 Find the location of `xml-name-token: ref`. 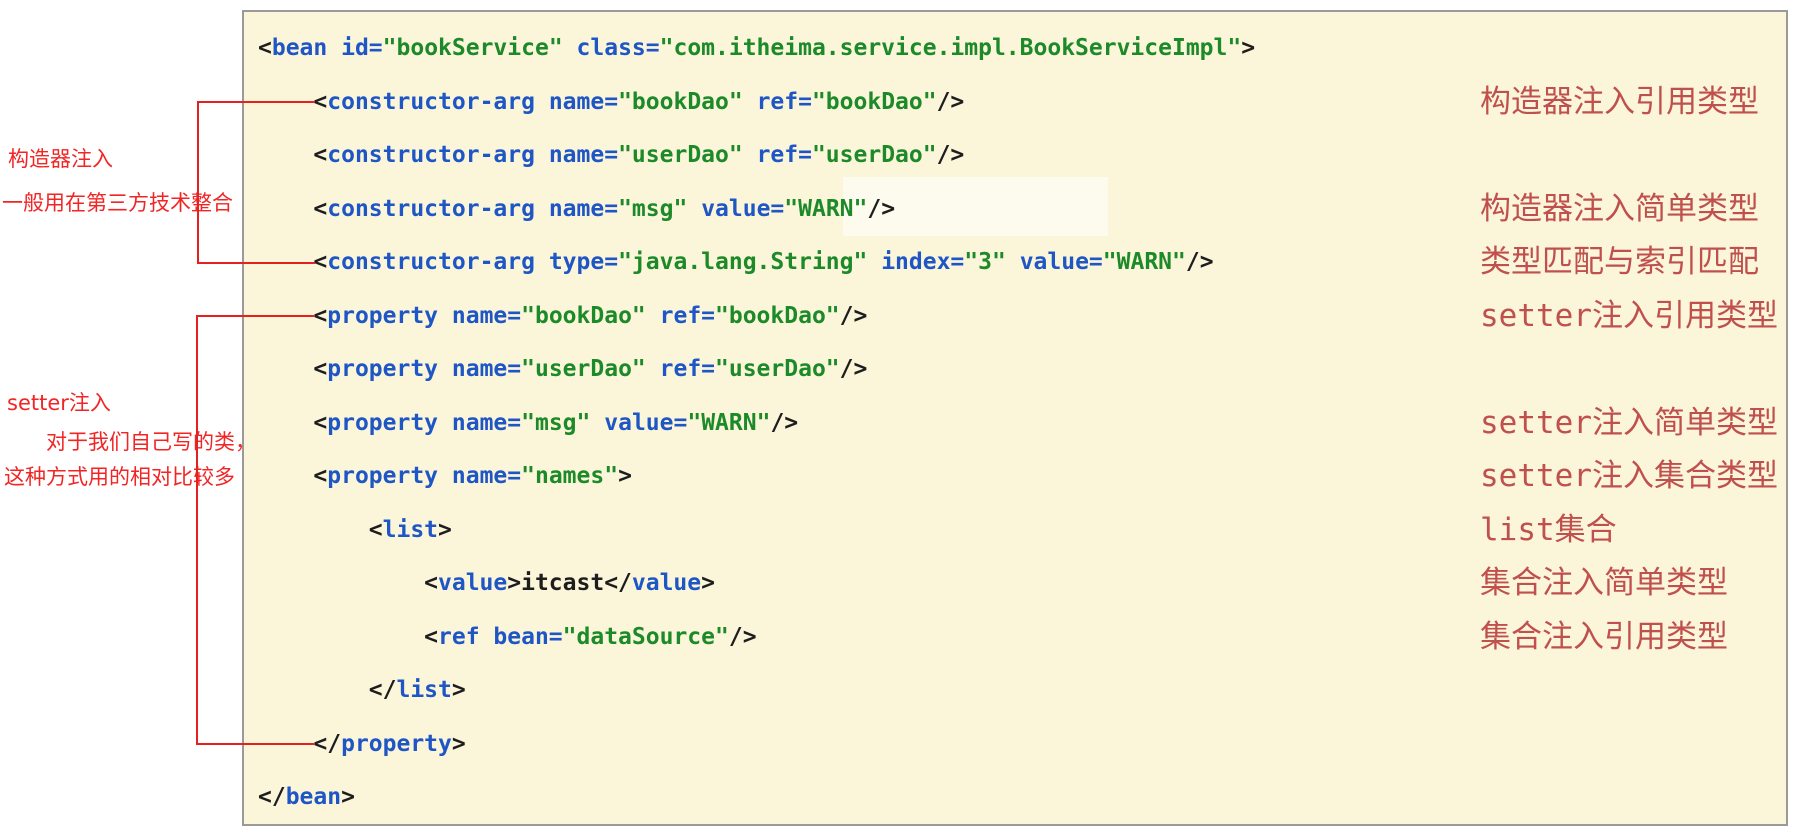

xml-name-token: ref is located at coordinates (459, 636).